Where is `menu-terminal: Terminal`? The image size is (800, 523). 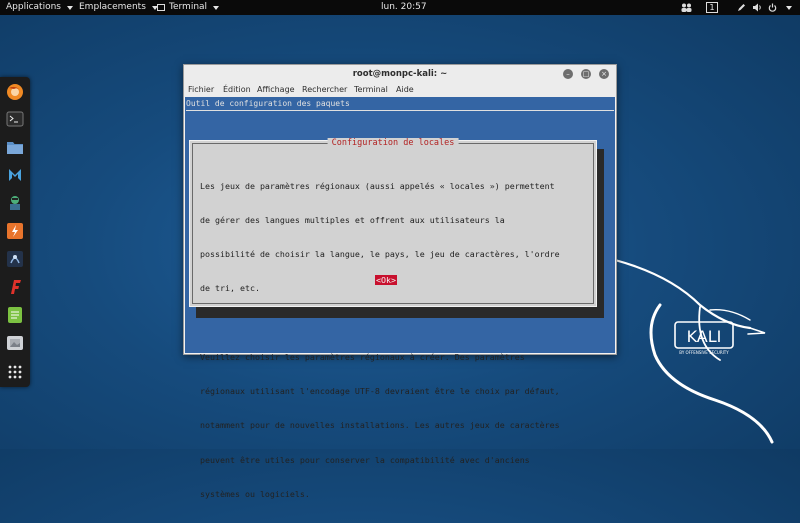
menu-terminal: Terminal is located at coordinates (371, 90).